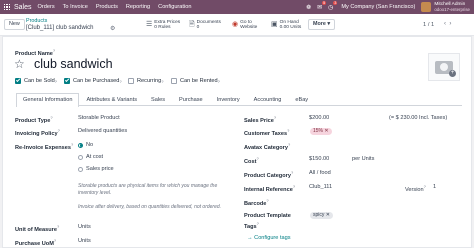  I want to click on can-be-sold-checkbox: Can be Sold?, so click(36, 81).